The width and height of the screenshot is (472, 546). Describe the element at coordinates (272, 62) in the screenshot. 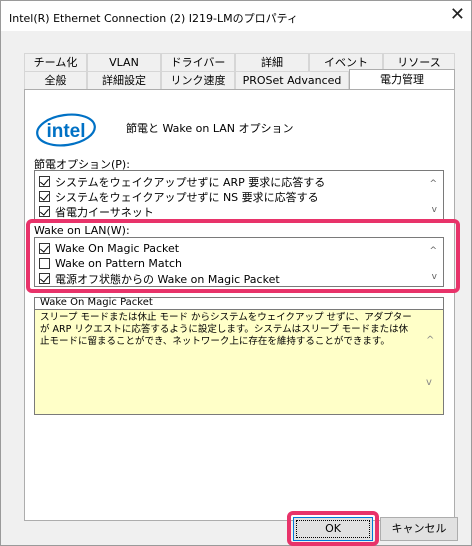

I see `tab-details: 詳細` at that location.